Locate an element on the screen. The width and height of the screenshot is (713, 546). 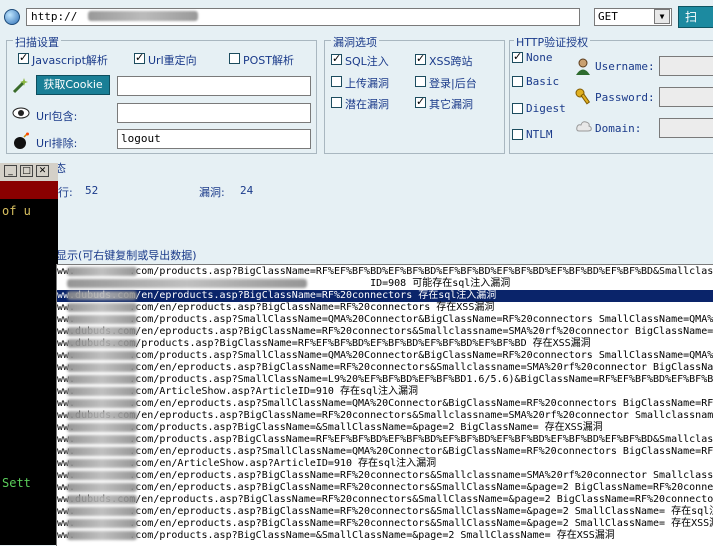
upload-checkbox is located at coordinates (336, 81).